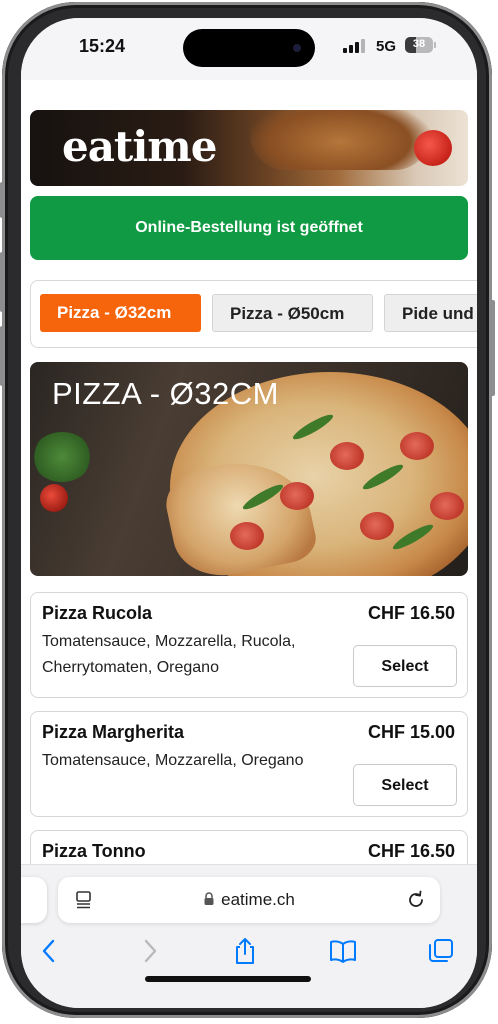 This screenshot has width=498, height=1024. What do you see at coordinates (54, 498) in the screenshot?
I see `cherry-tomato-image` at bounding box center [54, 498].